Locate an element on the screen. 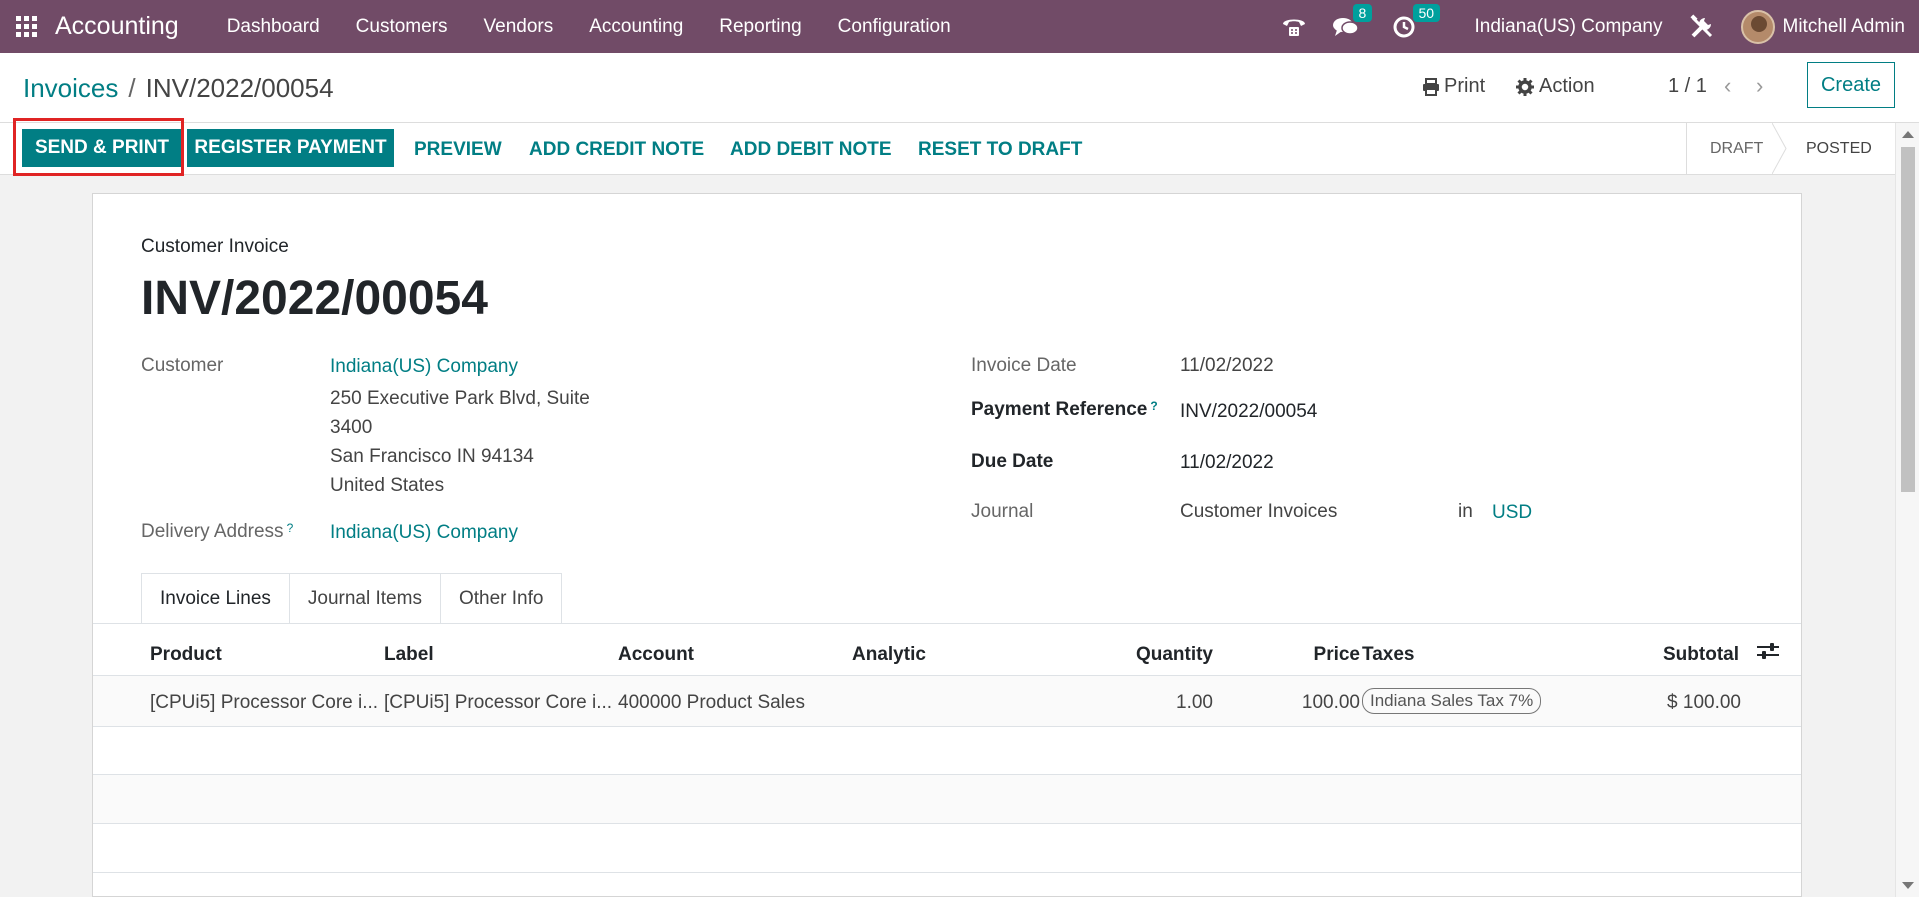 This screenshot has height=897, width=1919. col-taxes: Taxes is located at coordinates (1388, 655).